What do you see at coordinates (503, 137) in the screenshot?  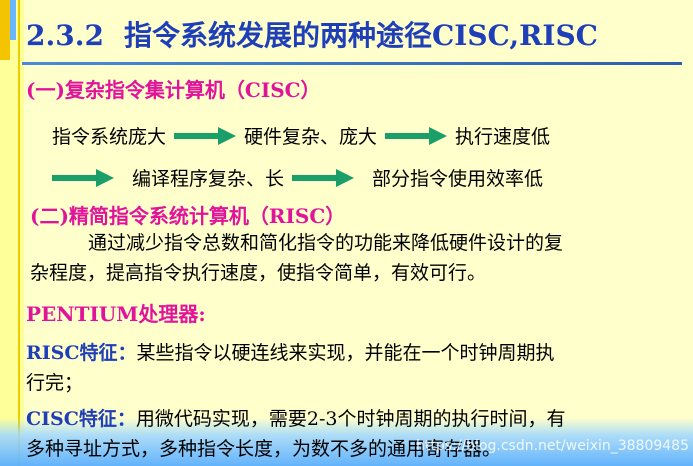 I see `flow-item: 执行速度低` at bounding box center [503, 137].